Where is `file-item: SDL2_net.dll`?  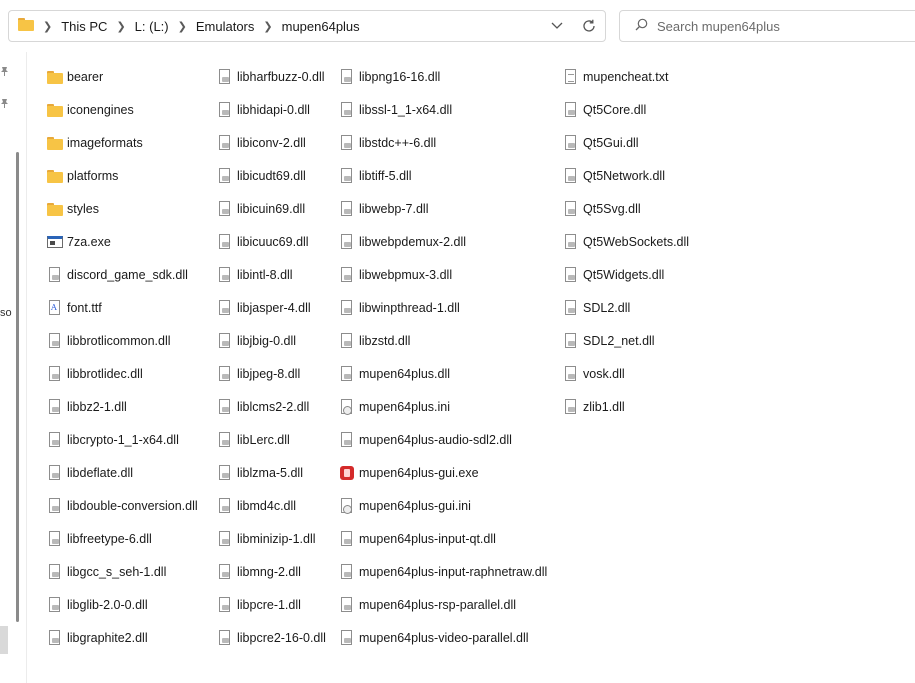
file-item: SDL2_net.dll is located at coordinates (609, 341).